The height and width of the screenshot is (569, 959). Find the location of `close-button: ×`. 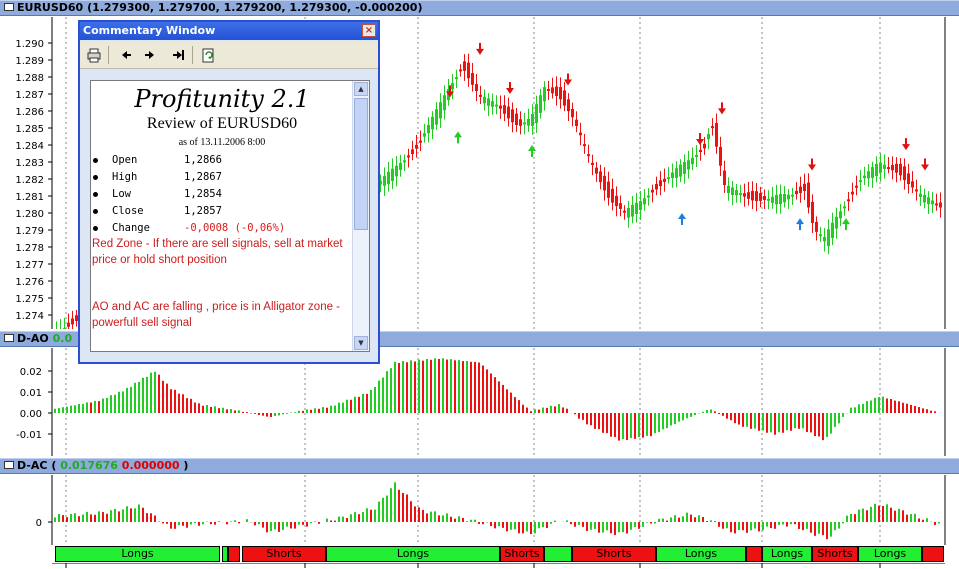

close-button: × is located at coordinates (369, 30).